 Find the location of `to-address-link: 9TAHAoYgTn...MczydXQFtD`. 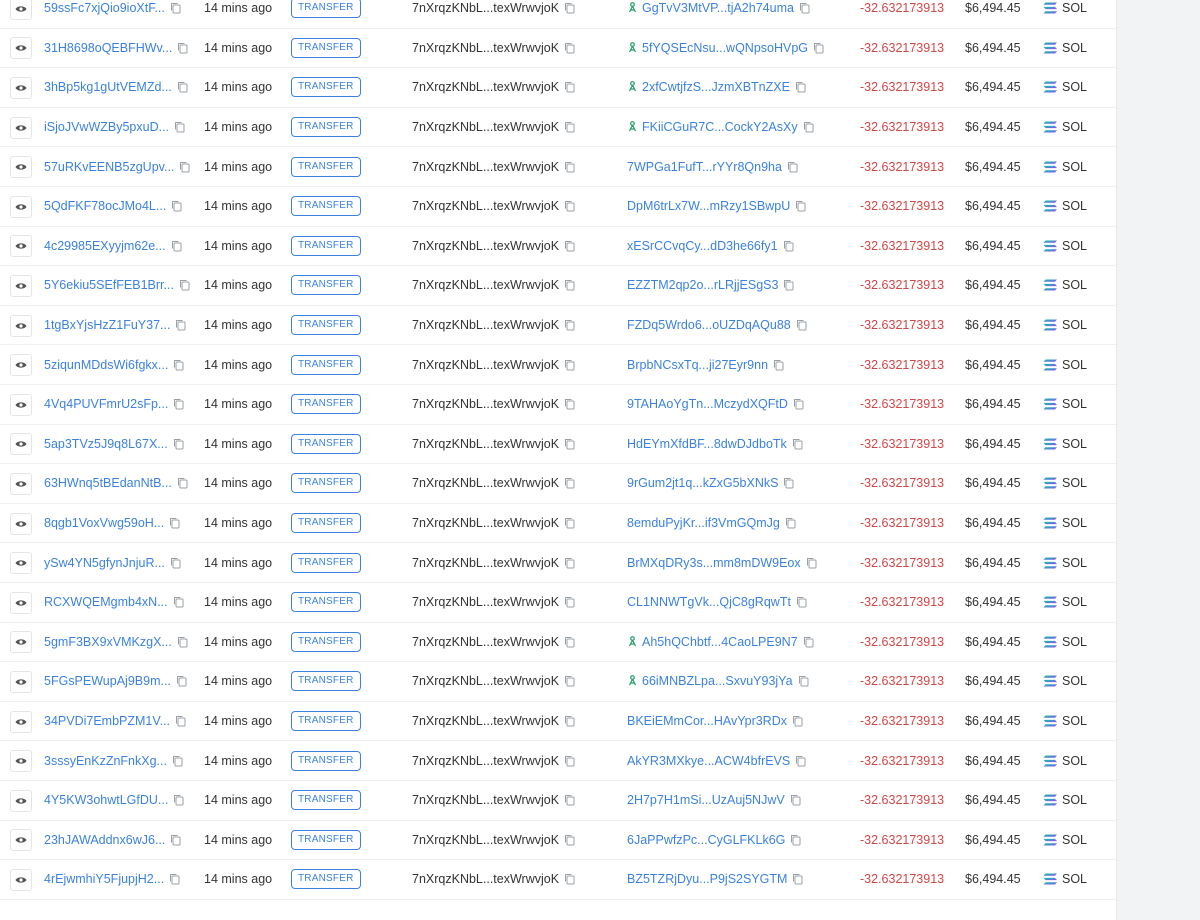

to-address-link: 9TAHAoYgTn...MczydXQFtD is located at coordinates (707, 404).